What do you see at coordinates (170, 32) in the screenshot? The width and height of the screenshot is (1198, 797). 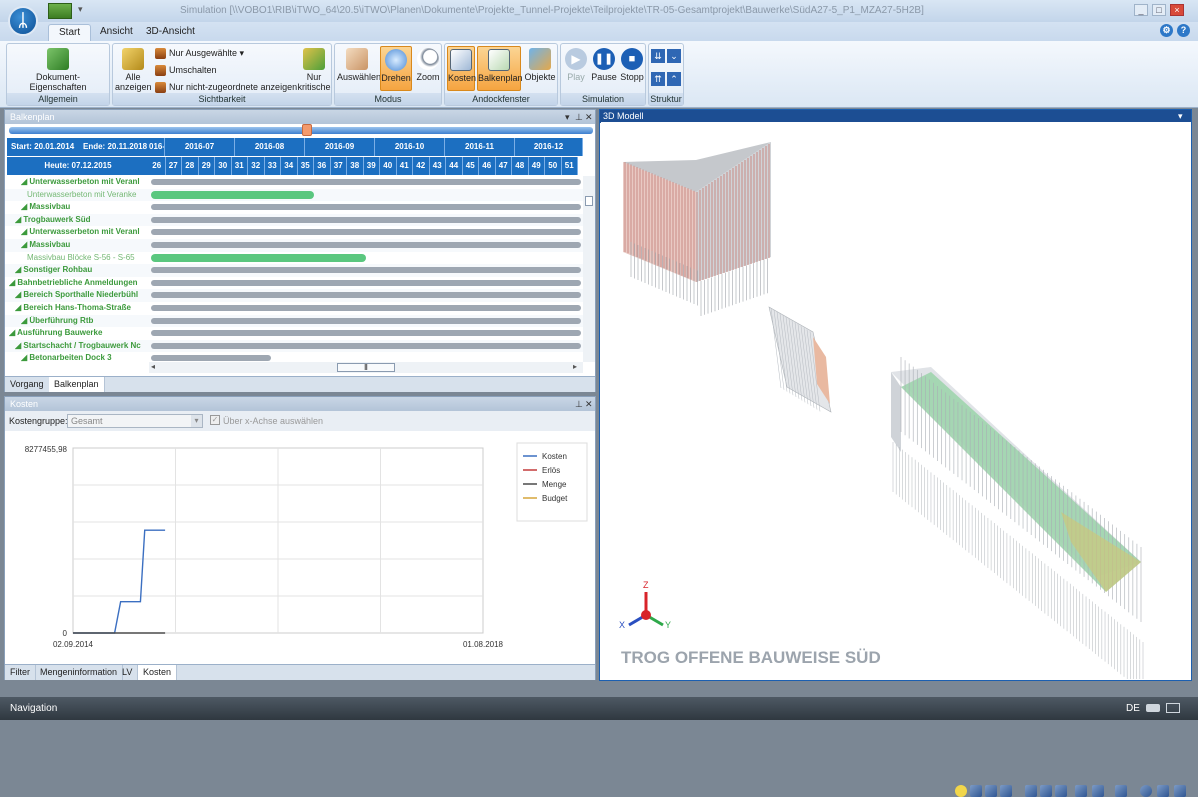 I see `tab-3d-ansicht: 3D-Ansicht` at bounding box center [170, 32].